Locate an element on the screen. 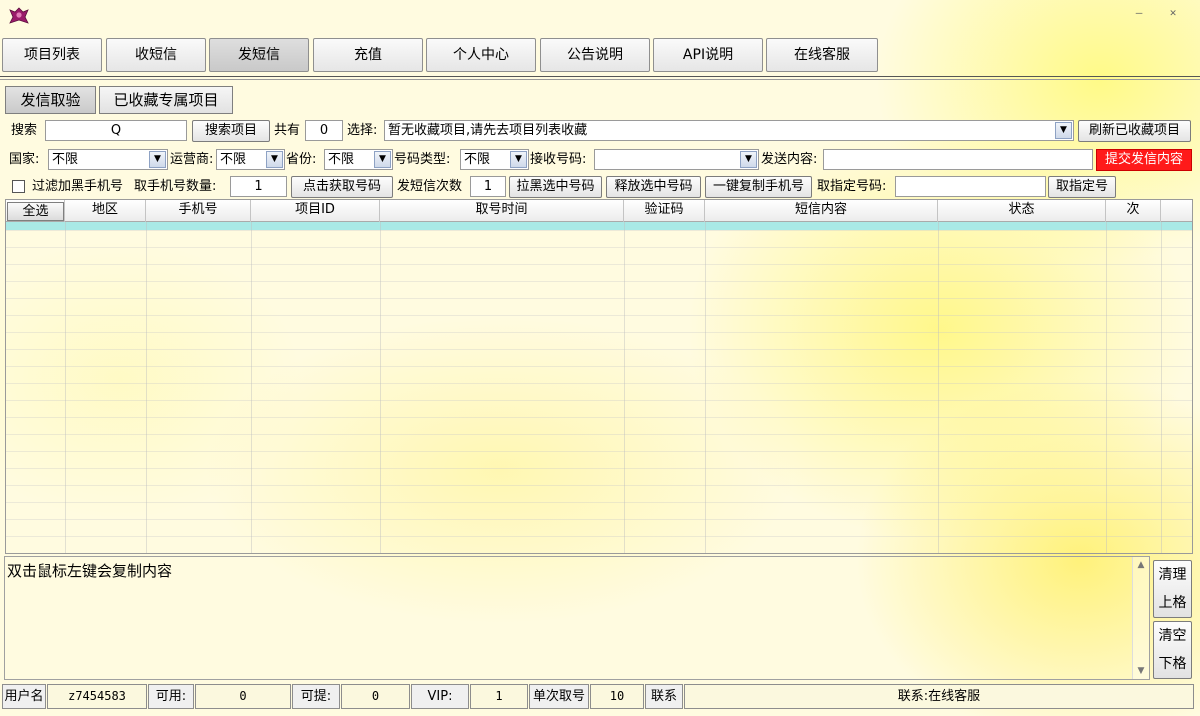 The height and width of the screenshot is (716, 1200). table-header: 地区 手机号 项目ID 取号时间 验证码 短信内容 状态 次 全选 is located at coordinates (599, 211).